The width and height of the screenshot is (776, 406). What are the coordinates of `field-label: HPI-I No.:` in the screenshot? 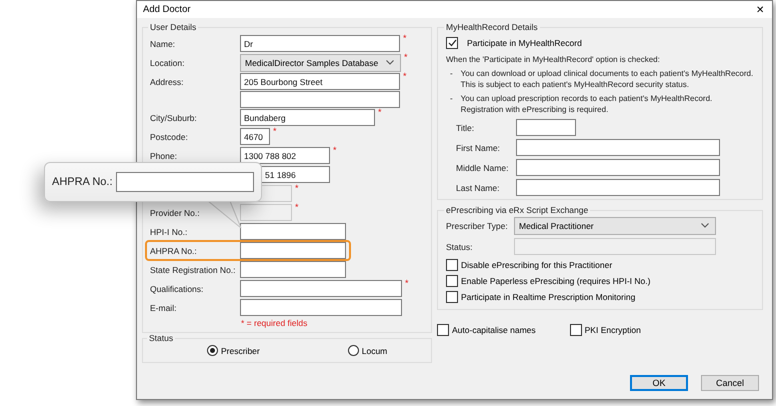 It's located at (169, 231).